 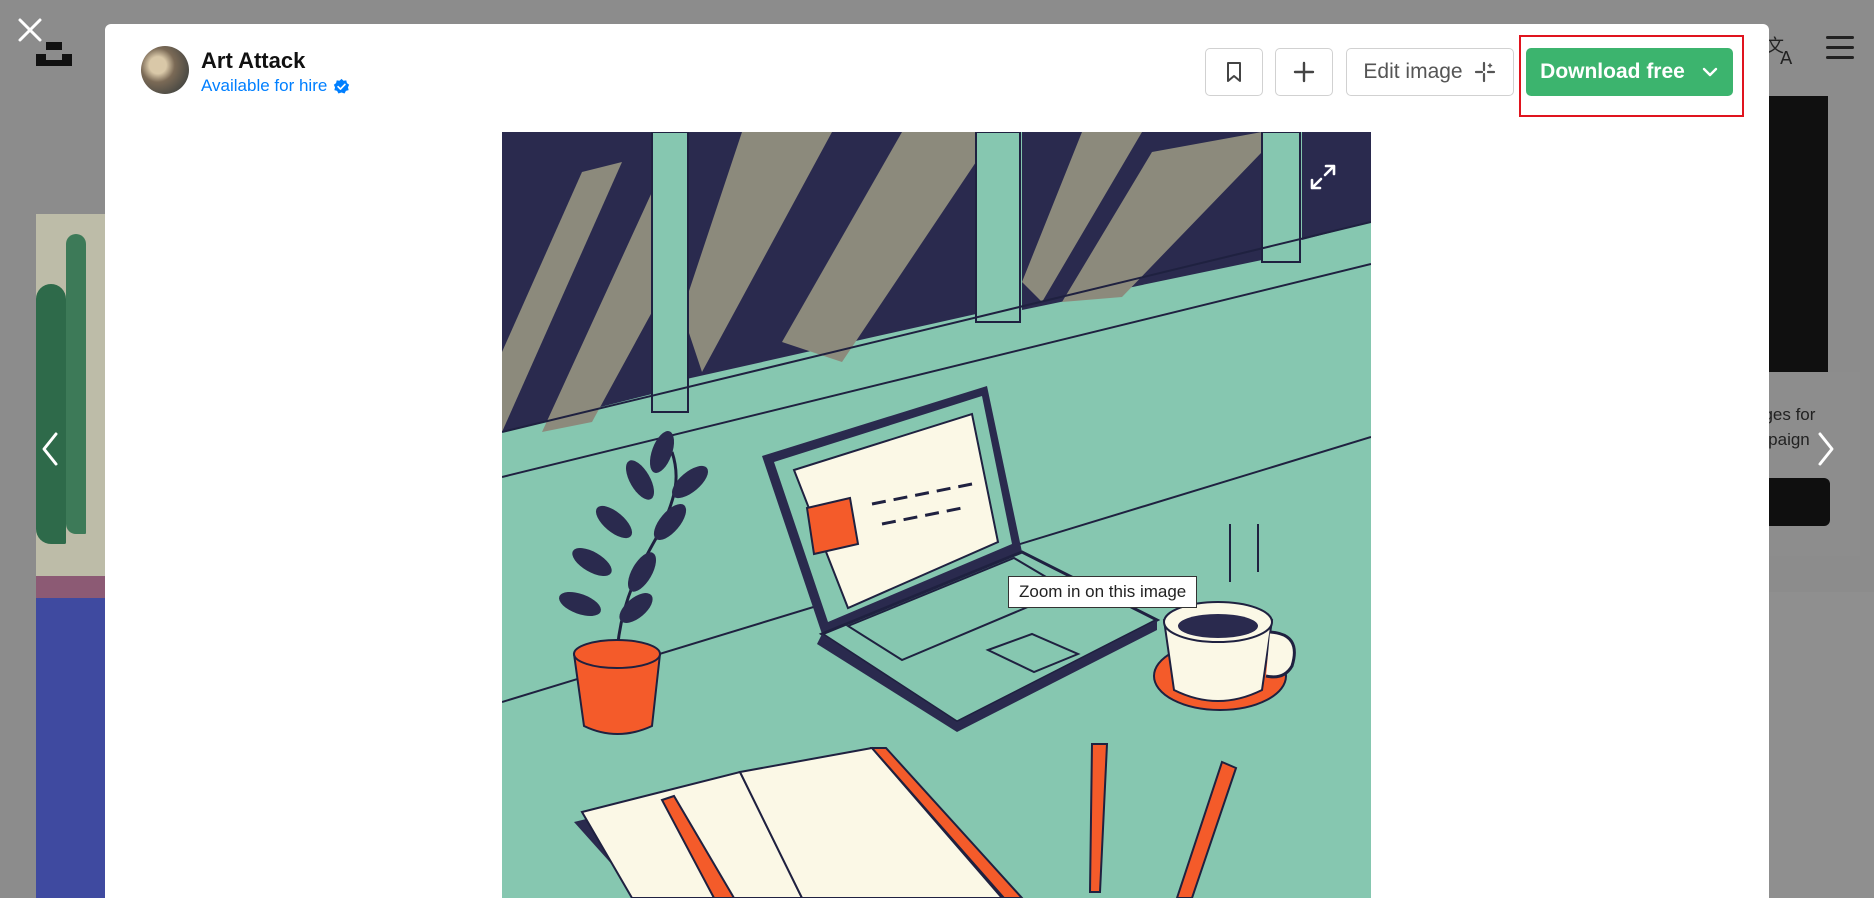 What do you see at coordinates (1825, 449) in the screenshot?
I see `chevron-right-icon` at bounding box center [1825, 449].